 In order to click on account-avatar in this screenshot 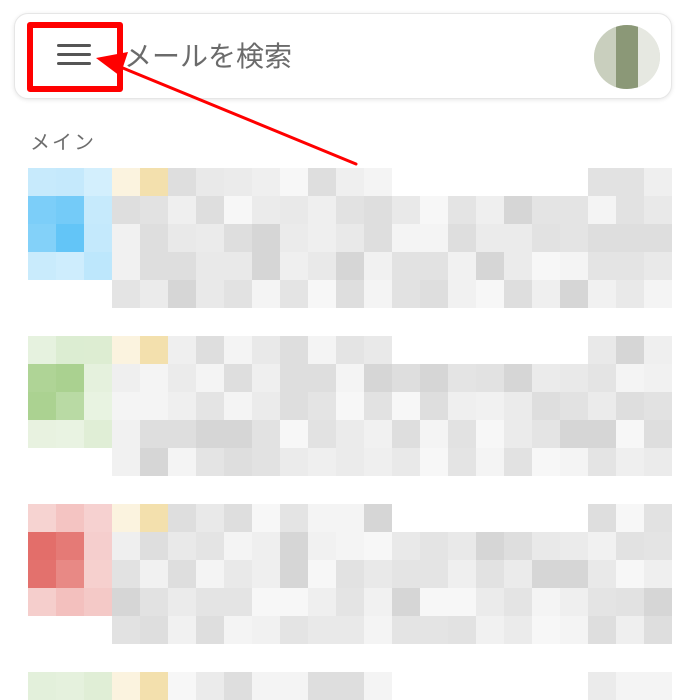, I will do `click(627, 57)`.